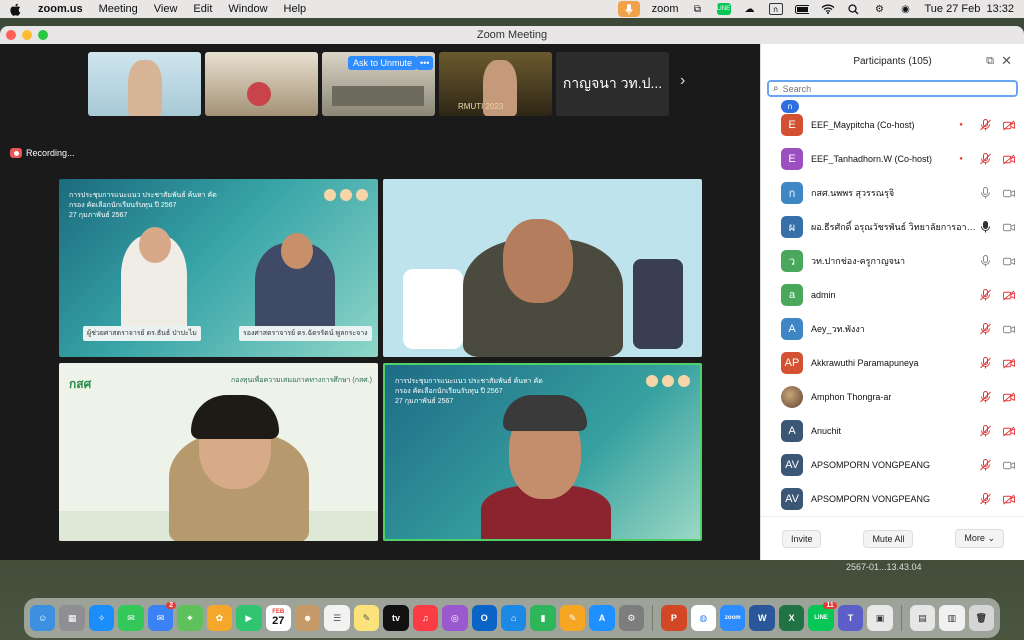 The image size is (1024, 640). I want to click on participant-row: A Anuchit, so click(892, 431).